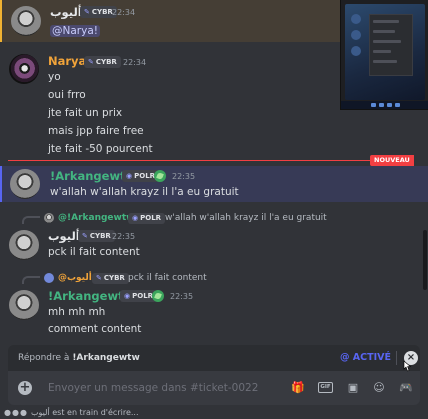 The image size is (428, 419). What do you see at coordinates (325, 387) in the screenshot?
I see `gif-icon: GIF` at bounding box center [325, 387].